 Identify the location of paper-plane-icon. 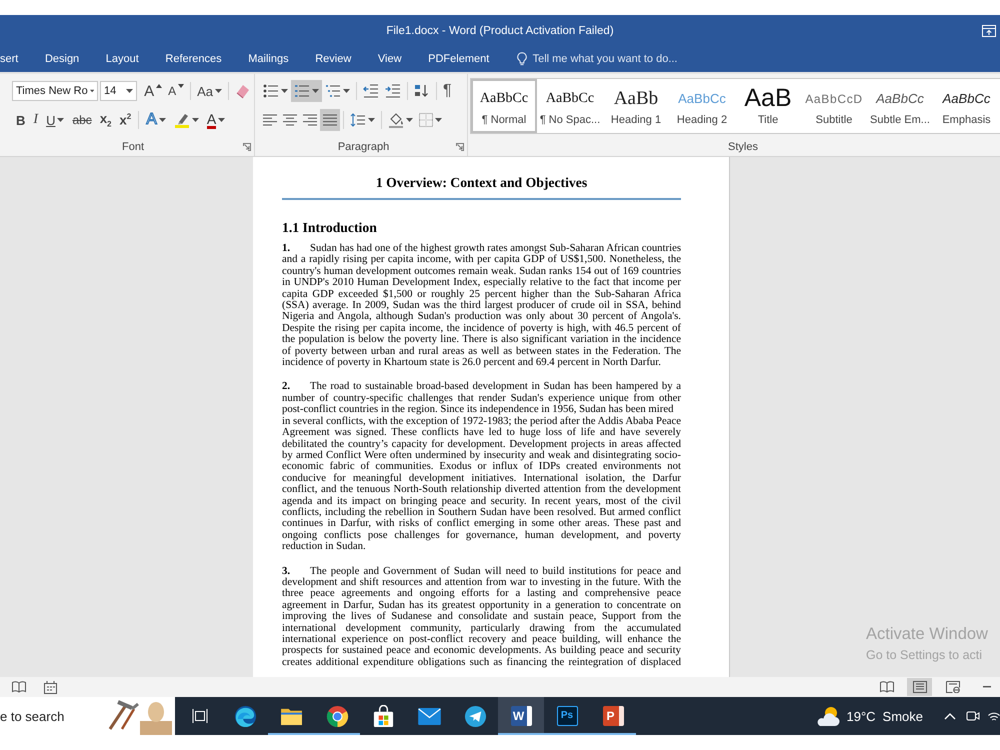
(475, 716).